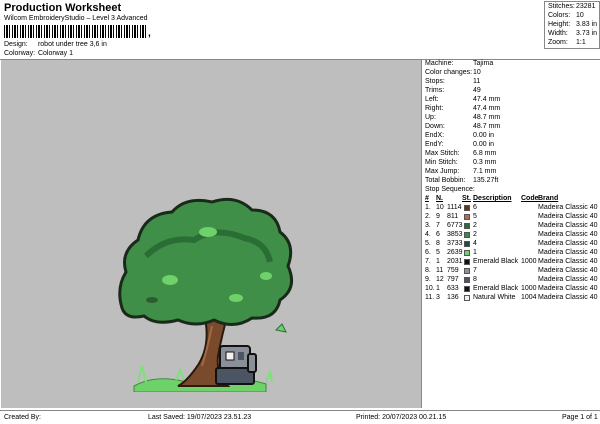  Describe the element at coordinates (461, 153) in the screenshot. I see `info-max-stitch: Max Stitch: 6.8 mm` at that location.